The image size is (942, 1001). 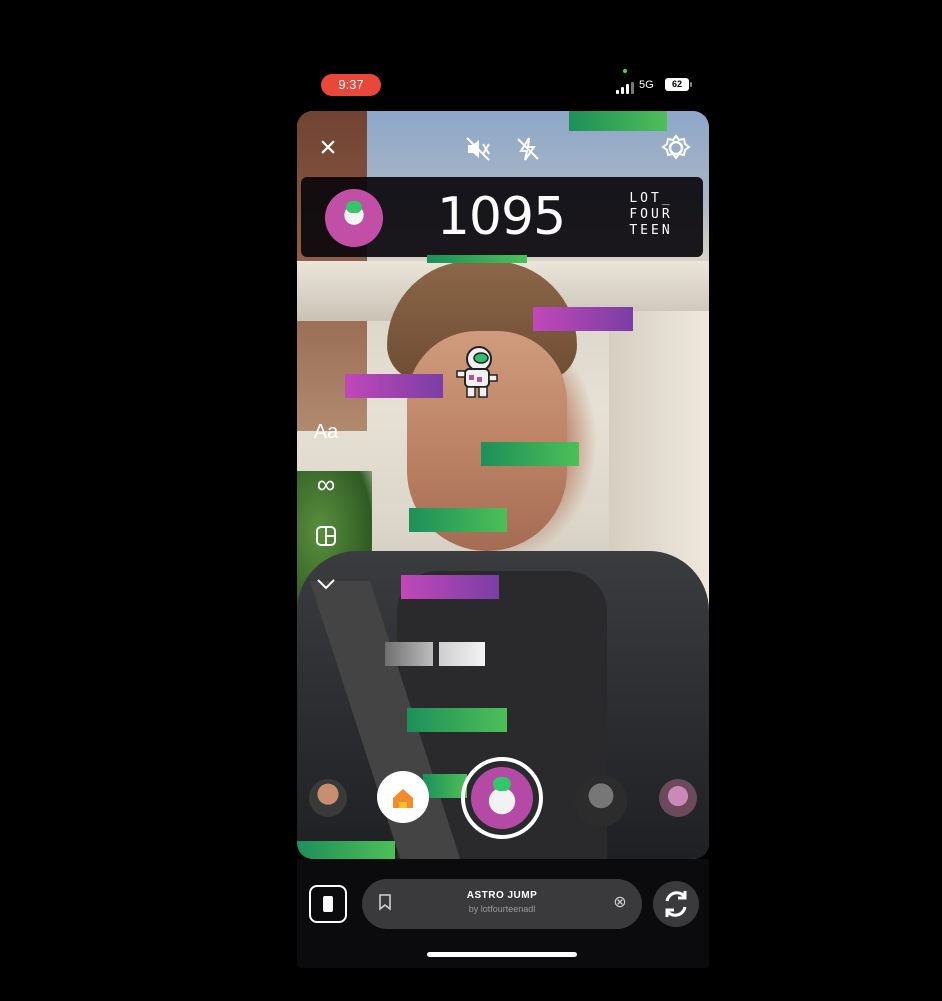 I want to click on home-indicator, so click(x=502, y=954).